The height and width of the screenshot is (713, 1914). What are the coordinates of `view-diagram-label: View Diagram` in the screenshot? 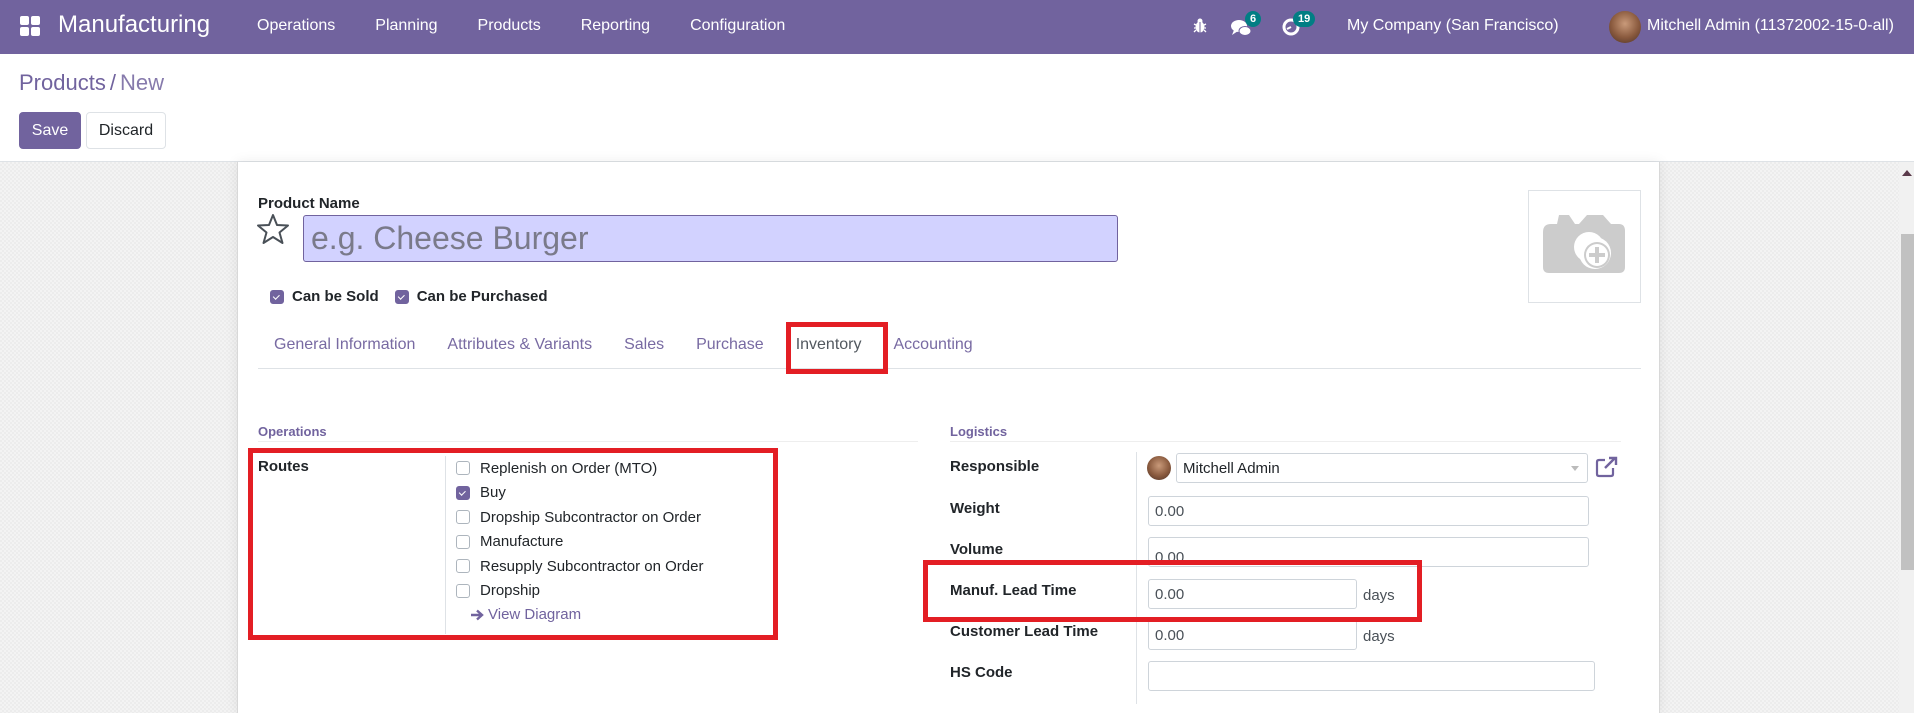 It's located at (535, 614).